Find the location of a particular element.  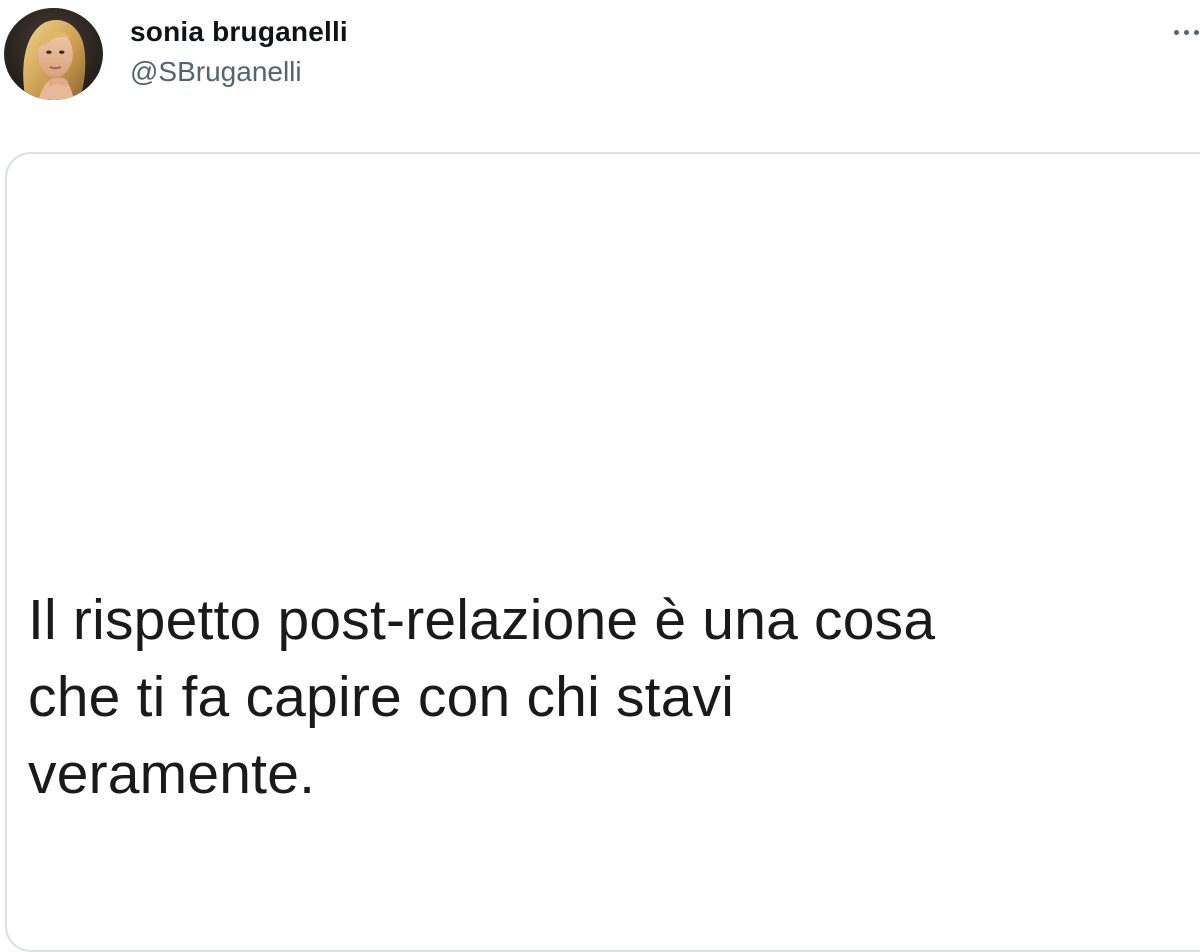

more-horizontal-icon is located at coordinates (1176, 32).